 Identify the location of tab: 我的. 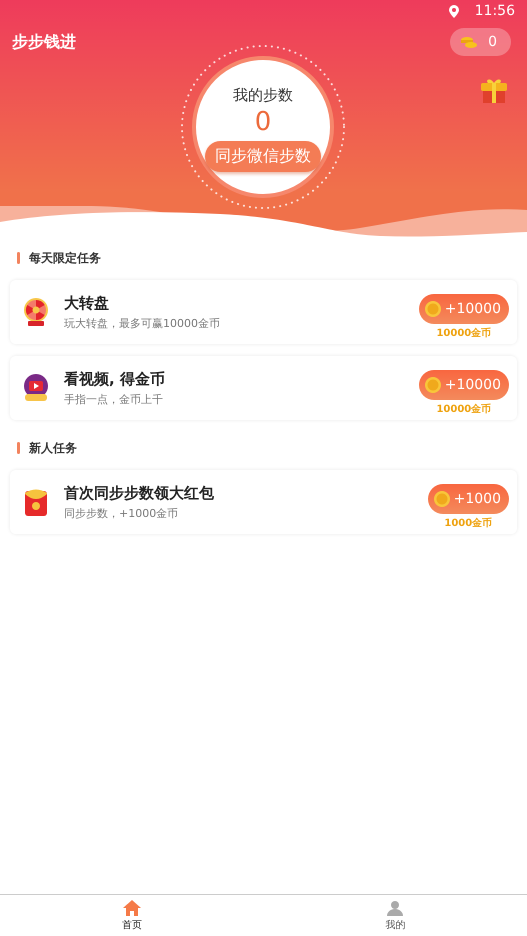
(395, 915).